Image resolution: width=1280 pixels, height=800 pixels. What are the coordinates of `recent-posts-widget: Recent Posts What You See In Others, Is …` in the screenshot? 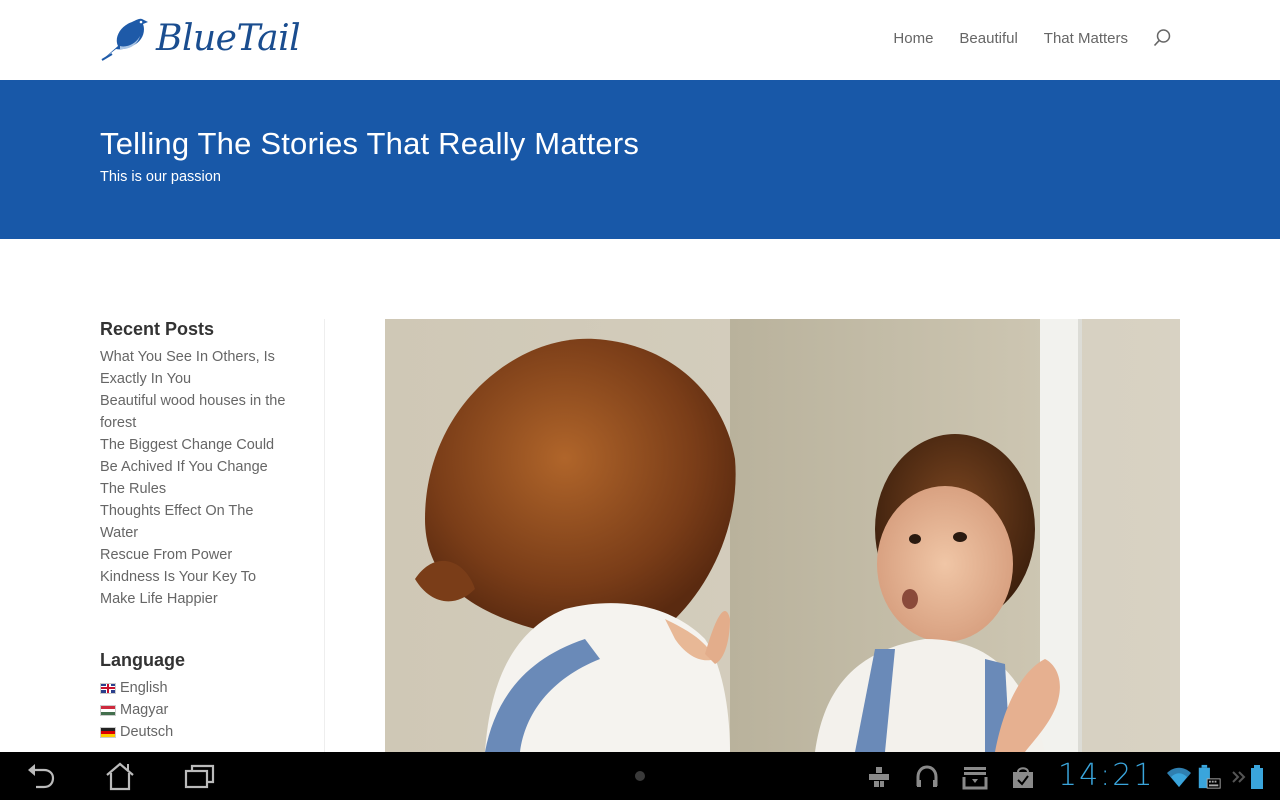 It's located at (212, 464).